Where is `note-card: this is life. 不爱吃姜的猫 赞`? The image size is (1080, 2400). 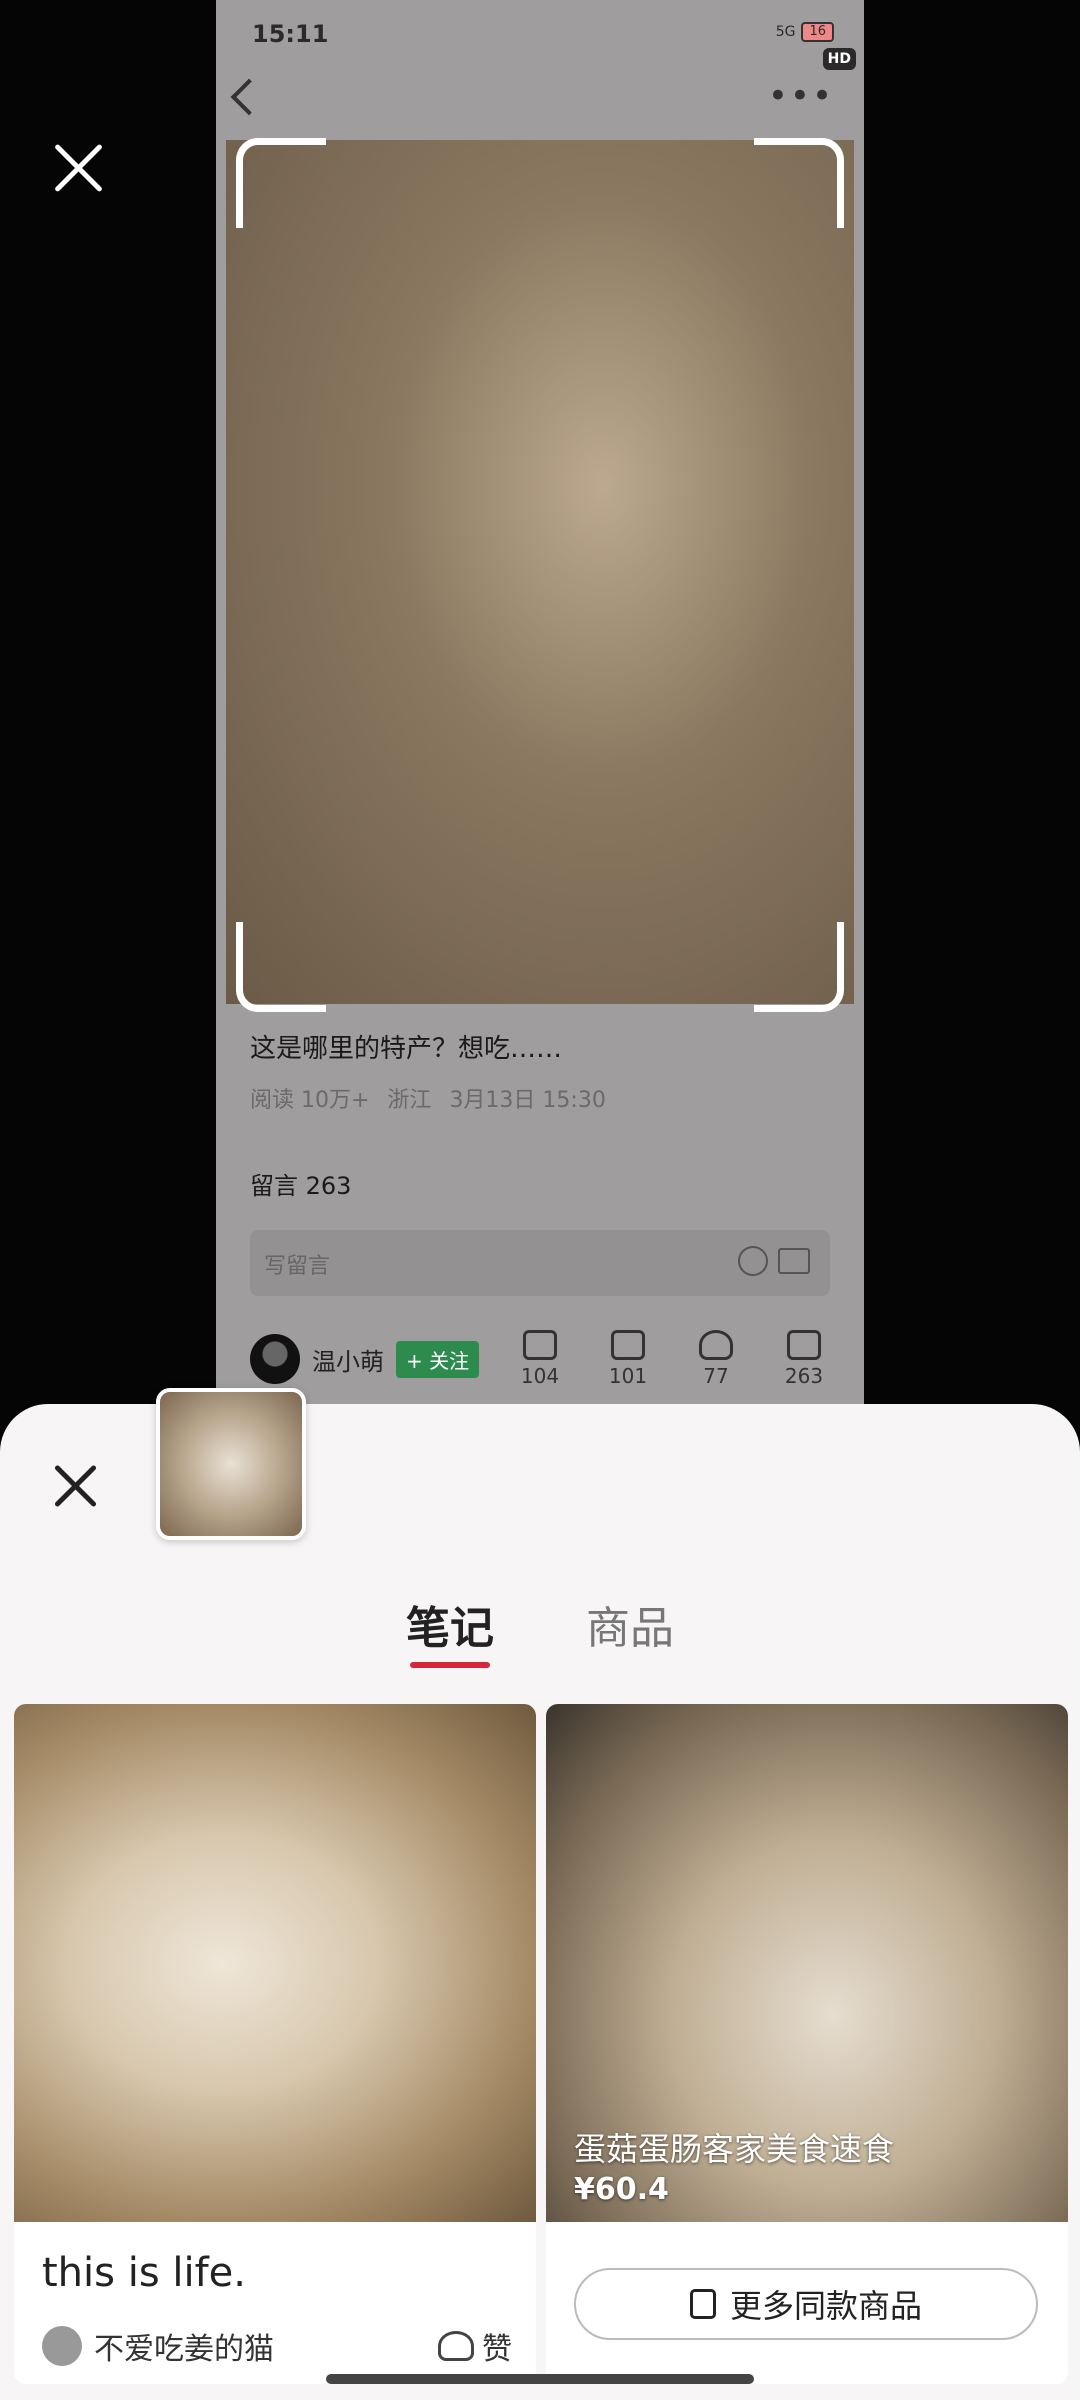
note-card: this is life. 不爱吃姜的猫 赞 is located at coordinates (275, 2044).